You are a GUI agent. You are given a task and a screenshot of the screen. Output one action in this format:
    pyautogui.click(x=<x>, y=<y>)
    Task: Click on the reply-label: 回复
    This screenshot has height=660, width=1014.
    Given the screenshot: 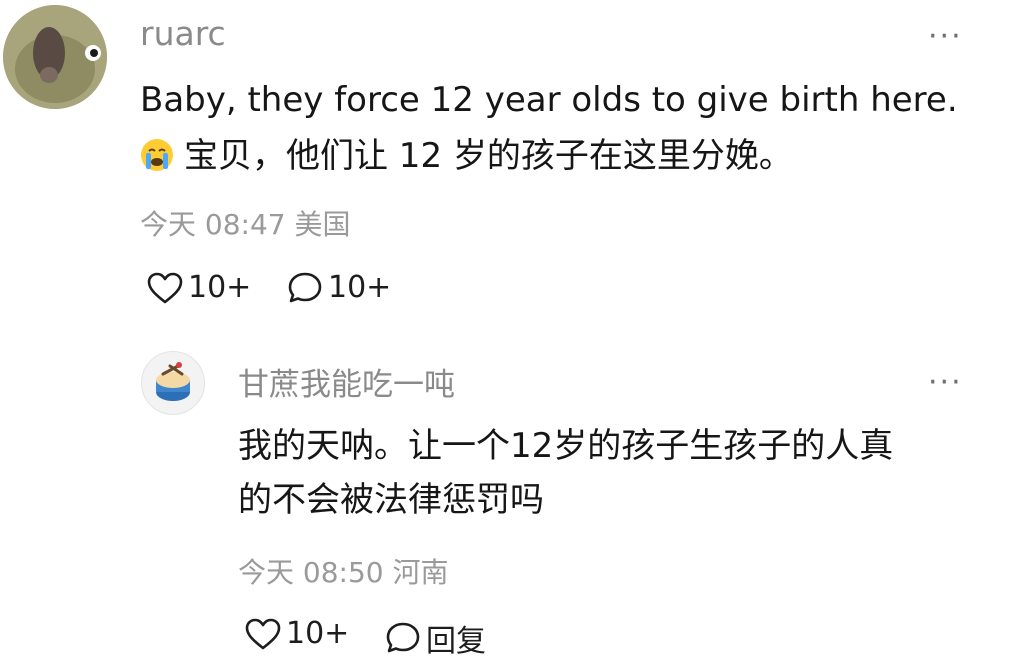 What is the action you would take?
    pyautogui.click(x=456, y=641)
    